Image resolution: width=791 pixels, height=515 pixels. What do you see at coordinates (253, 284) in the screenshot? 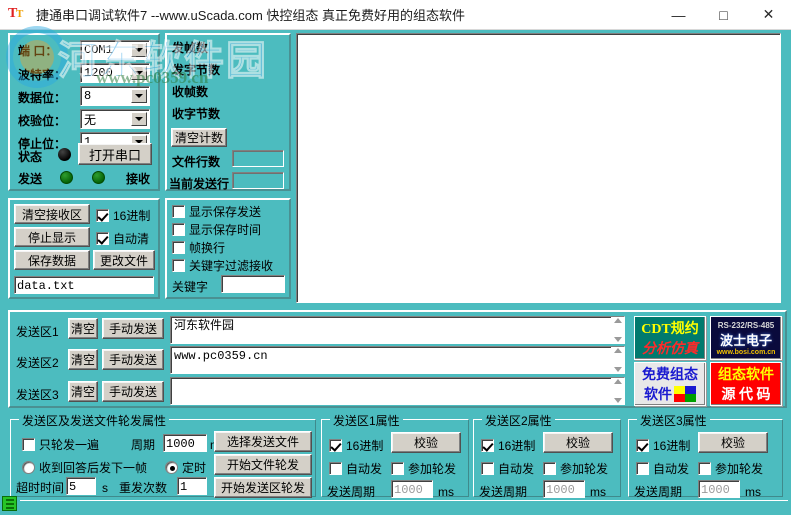
I see `keyword-input` at bounding box center [253, 284].